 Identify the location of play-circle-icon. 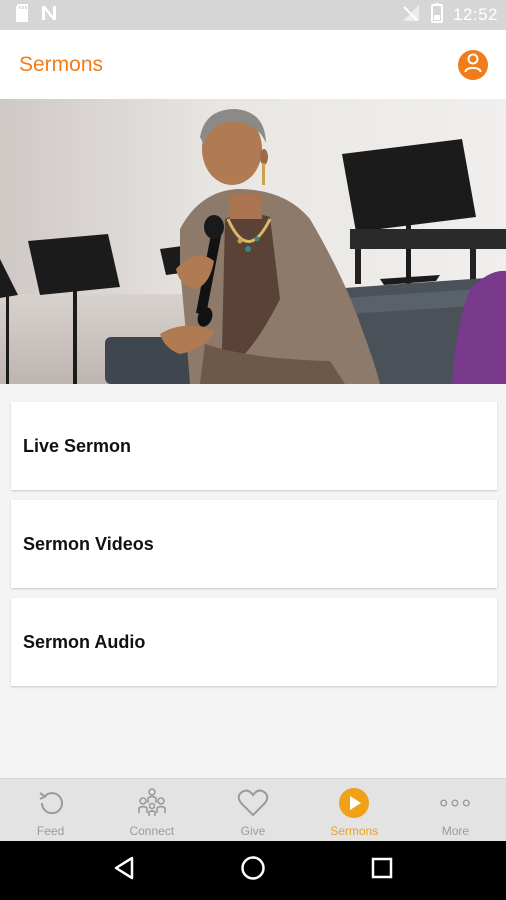
(354, 803).